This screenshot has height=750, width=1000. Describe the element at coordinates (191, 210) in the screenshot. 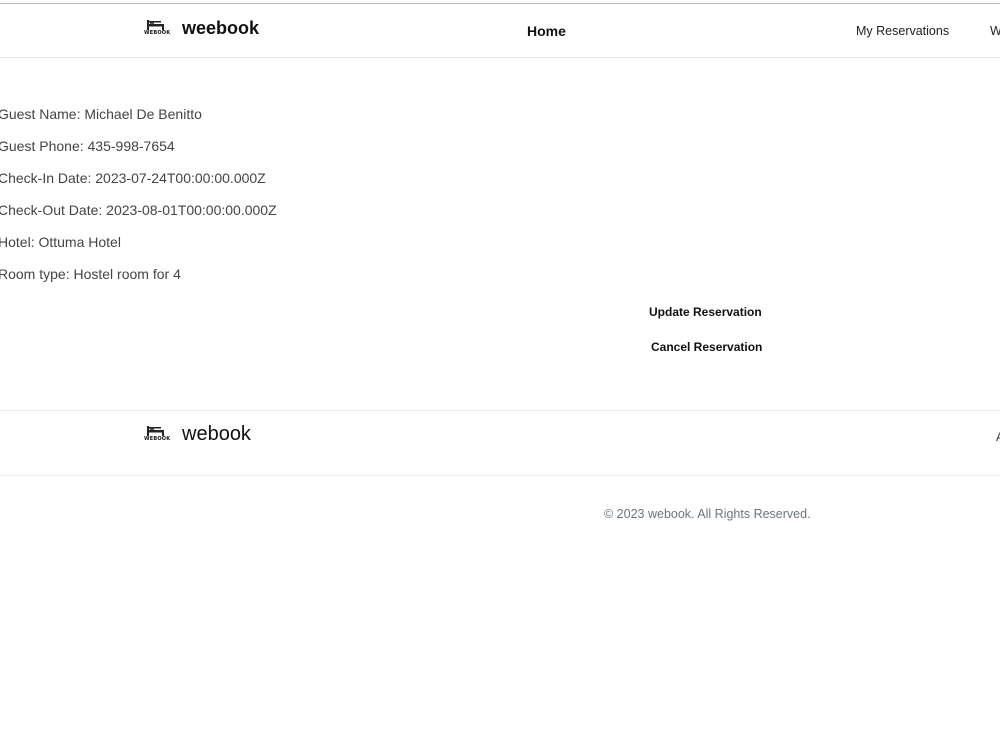

I see `detail-value: 2023-08-01T00:00:00.000Z` at that location.